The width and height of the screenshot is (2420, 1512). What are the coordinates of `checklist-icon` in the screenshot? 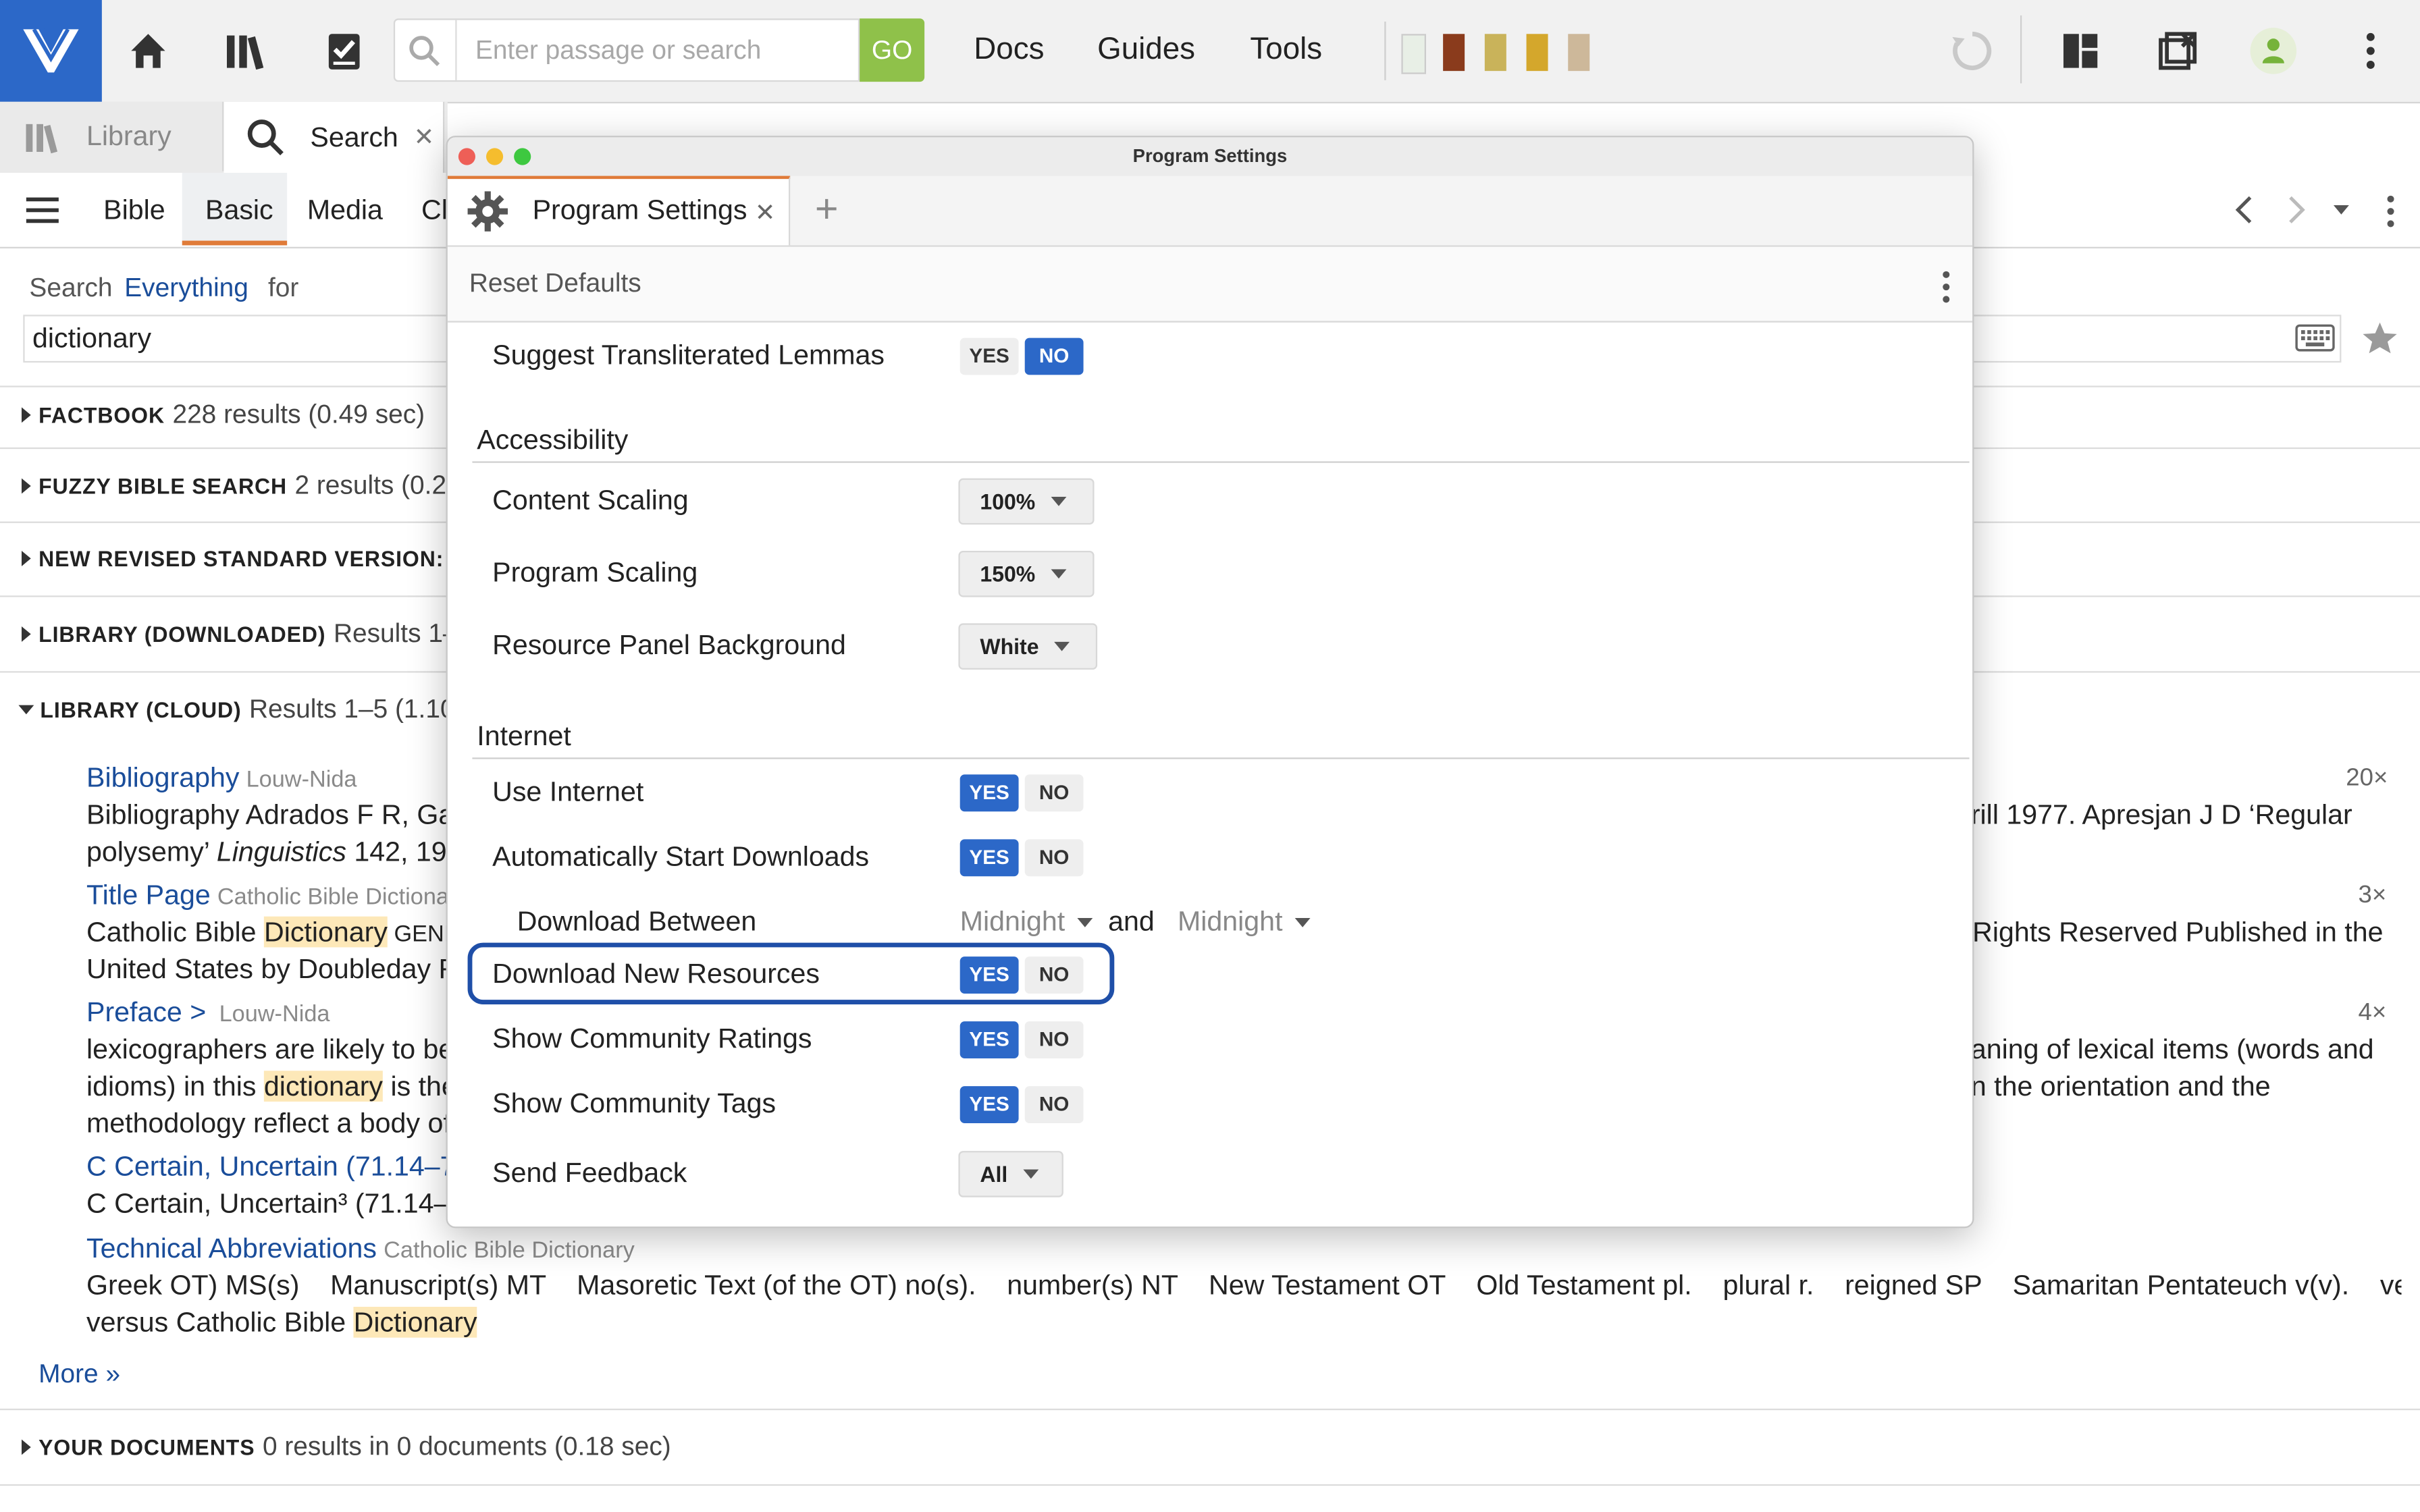 It's located at (344, 51).